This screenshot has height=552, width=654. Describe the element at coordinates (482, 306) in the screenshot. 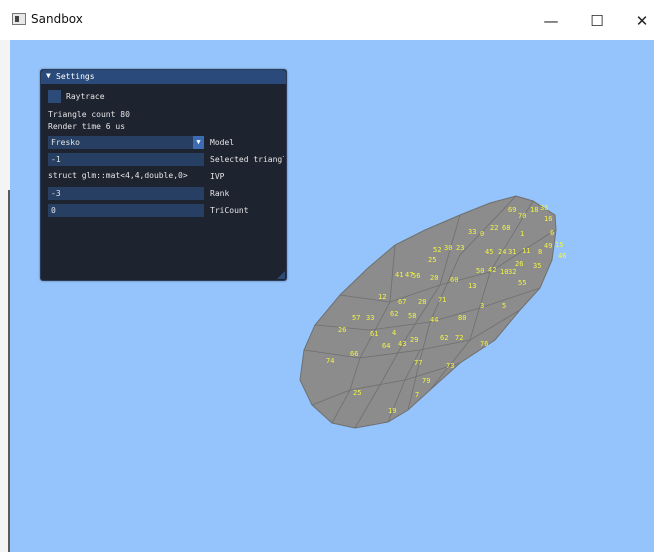

I see `triangle-index-label: 3` at that location.